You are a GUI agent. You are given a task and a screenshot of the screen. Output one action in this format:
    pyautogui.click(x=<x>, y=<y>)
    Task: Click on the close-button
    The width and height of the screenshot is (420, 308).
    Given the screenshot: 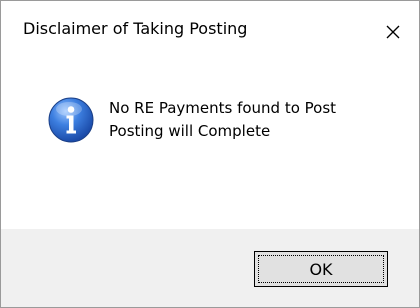 What is the action you would take?
    pyautogui.click(x=393, y=32)
    